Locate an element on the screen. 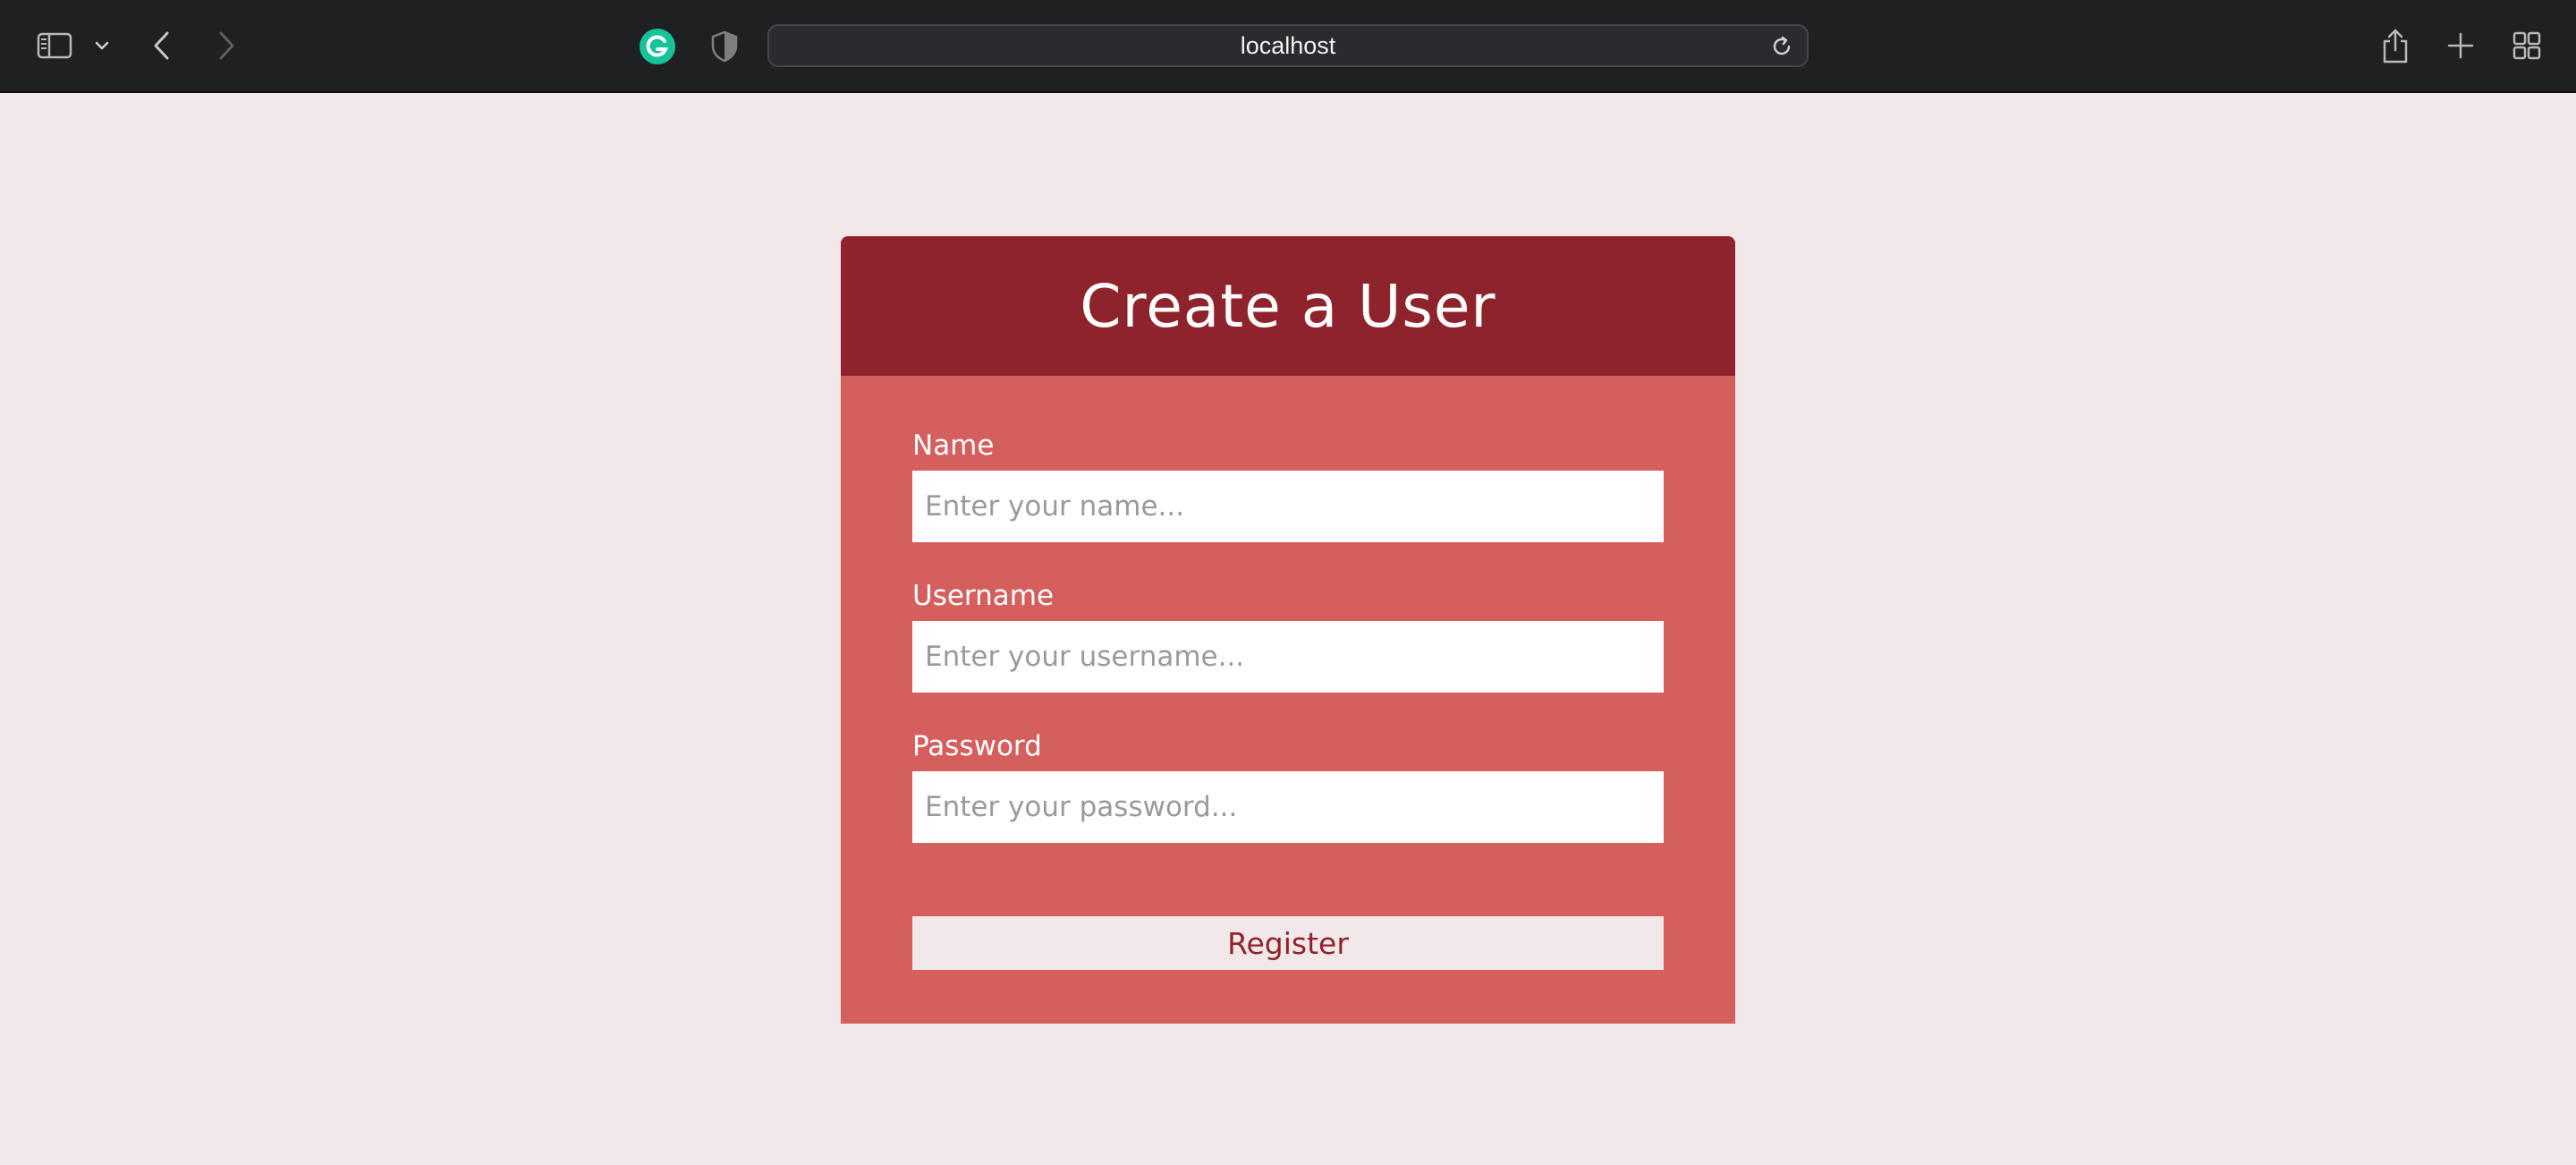 The width and height of the screenshot is (2576, 1165). username-input is located at coordinates (1288, 657).